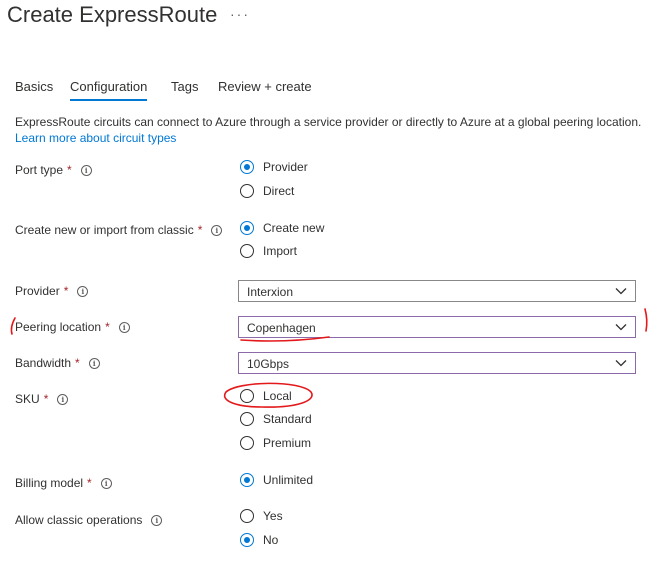  Describe the element at coordinates (37, 291) in the screenshot. I see `provider-label-text: Provider` at that location.